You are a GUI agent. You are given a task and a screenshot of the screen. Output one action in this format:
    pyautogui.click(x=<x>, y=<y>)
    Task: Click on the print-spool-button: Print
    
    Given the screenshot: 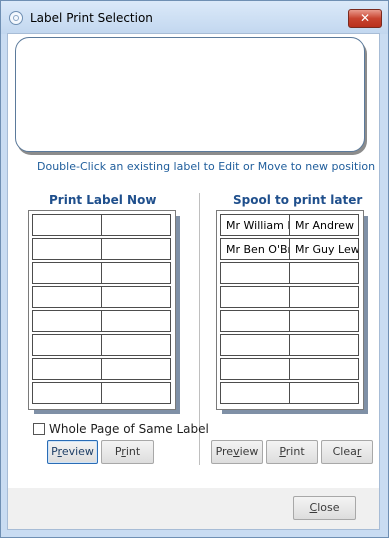 What is the action you would take?
    pyautogui.click(x=292, y=452)
    